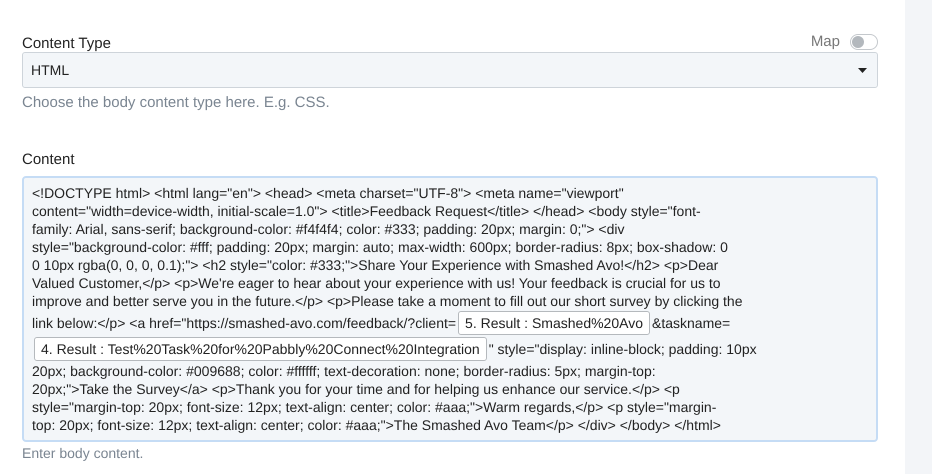 The width and height of the screenshot is (932, 474). What do you see at coordinates (344, 371) in the screenshot?
I see `code-text: 20px; background-color: #009688; color: #ffffff; text-decoration: none; border-radius: 5px; margin-top:` at bounding box center [344, 371].